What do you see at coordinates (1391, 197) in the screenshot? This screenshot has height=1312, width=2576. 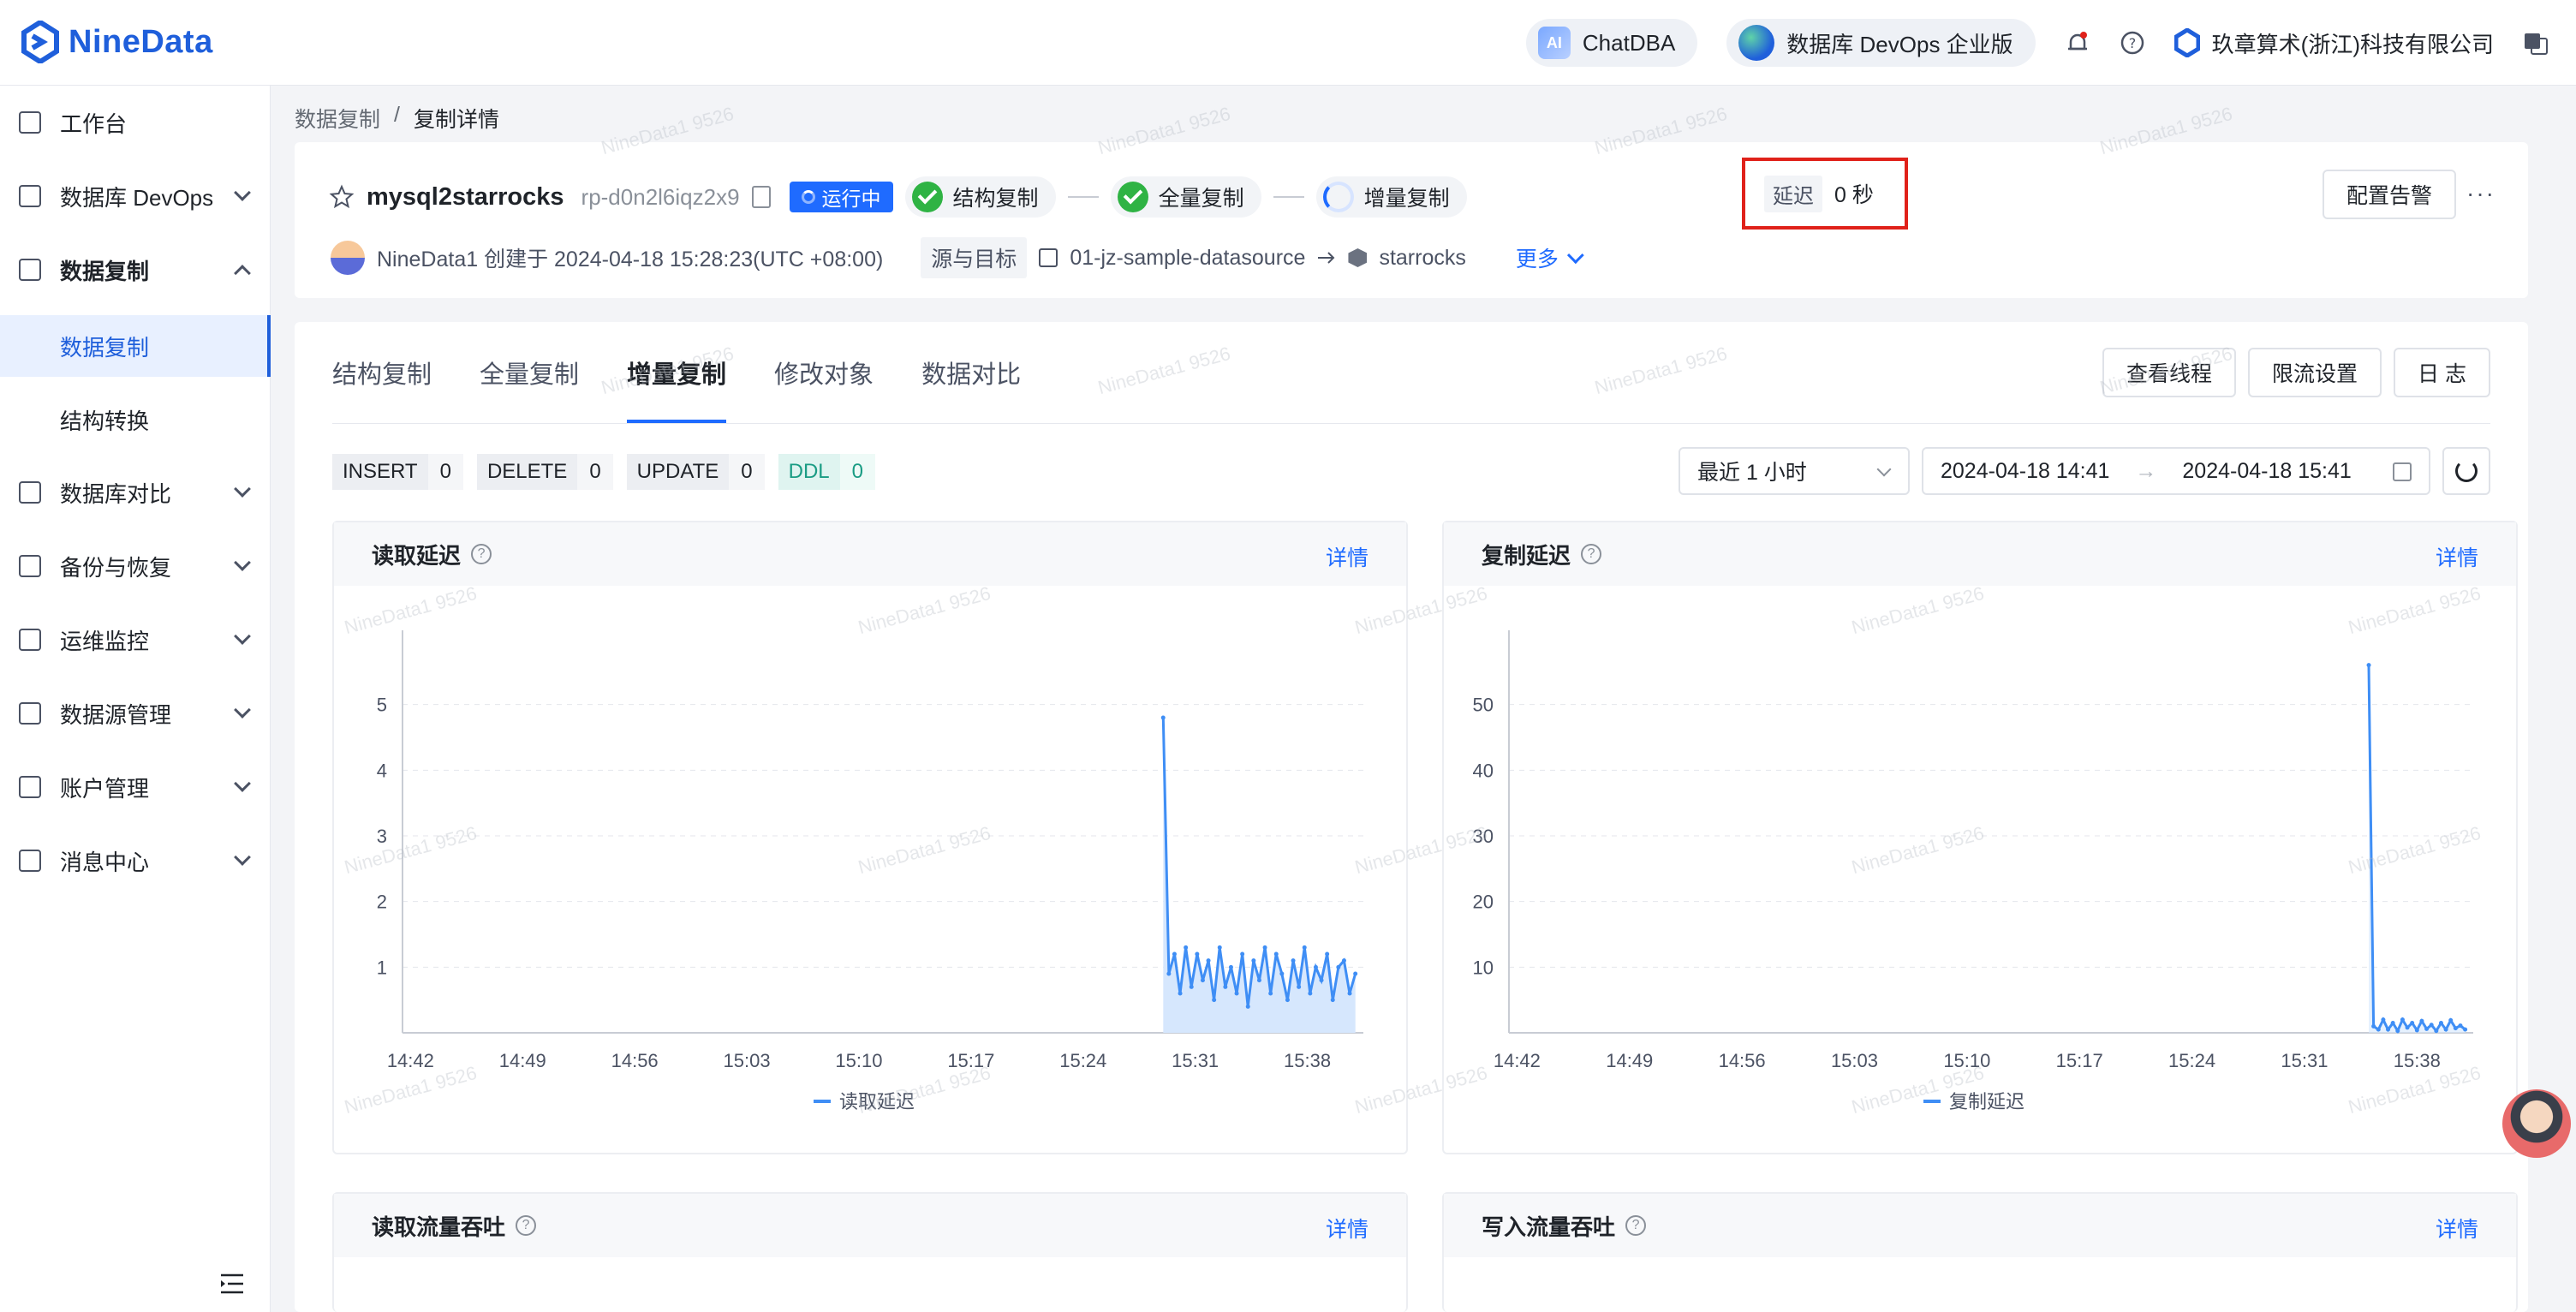 I see `stage-incremental: 增量复制` at bounding box center [1391, 197].